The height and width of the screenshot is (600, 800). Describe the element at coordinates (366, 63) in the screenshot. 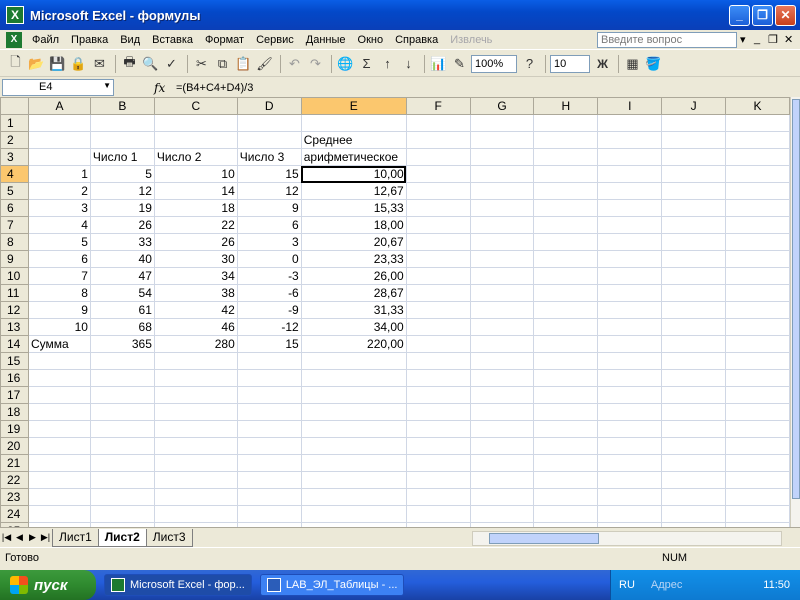

I see `autosum-icon: Σ` at that location.